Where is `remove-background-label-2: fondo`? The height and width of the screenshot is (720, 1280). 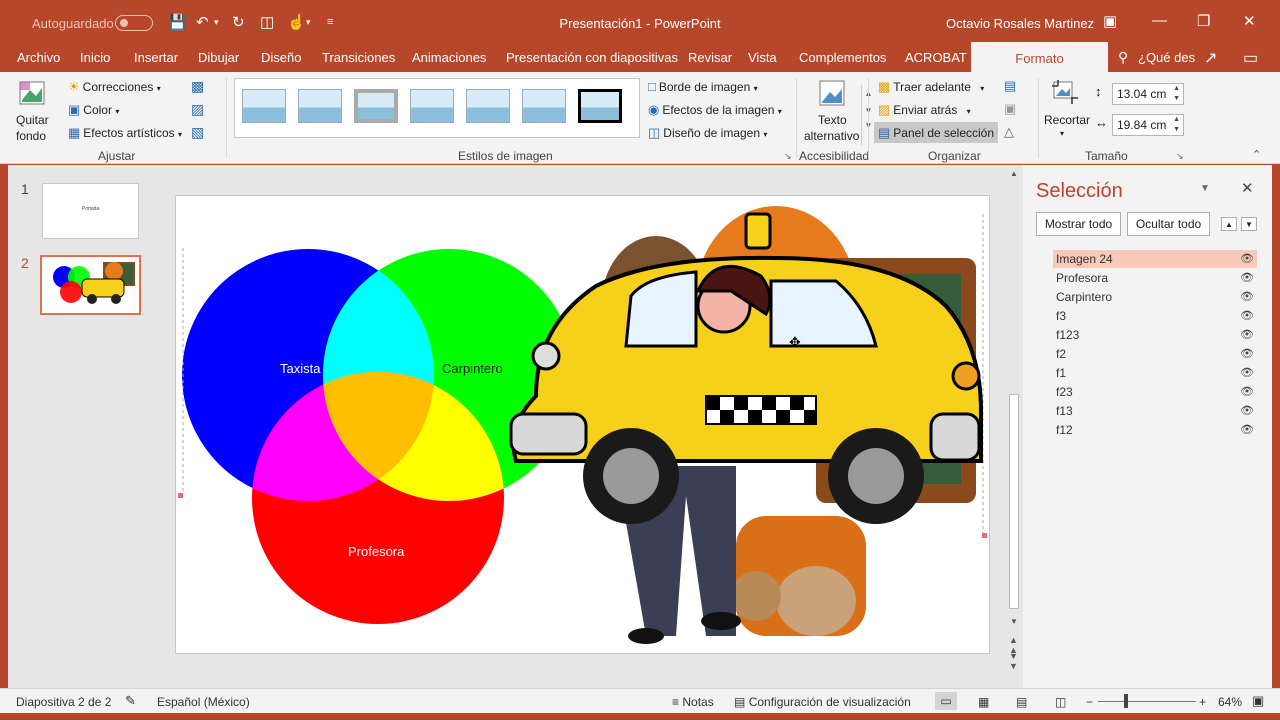 remove-background-label-2: fondo is located at coordinates (31, 136).